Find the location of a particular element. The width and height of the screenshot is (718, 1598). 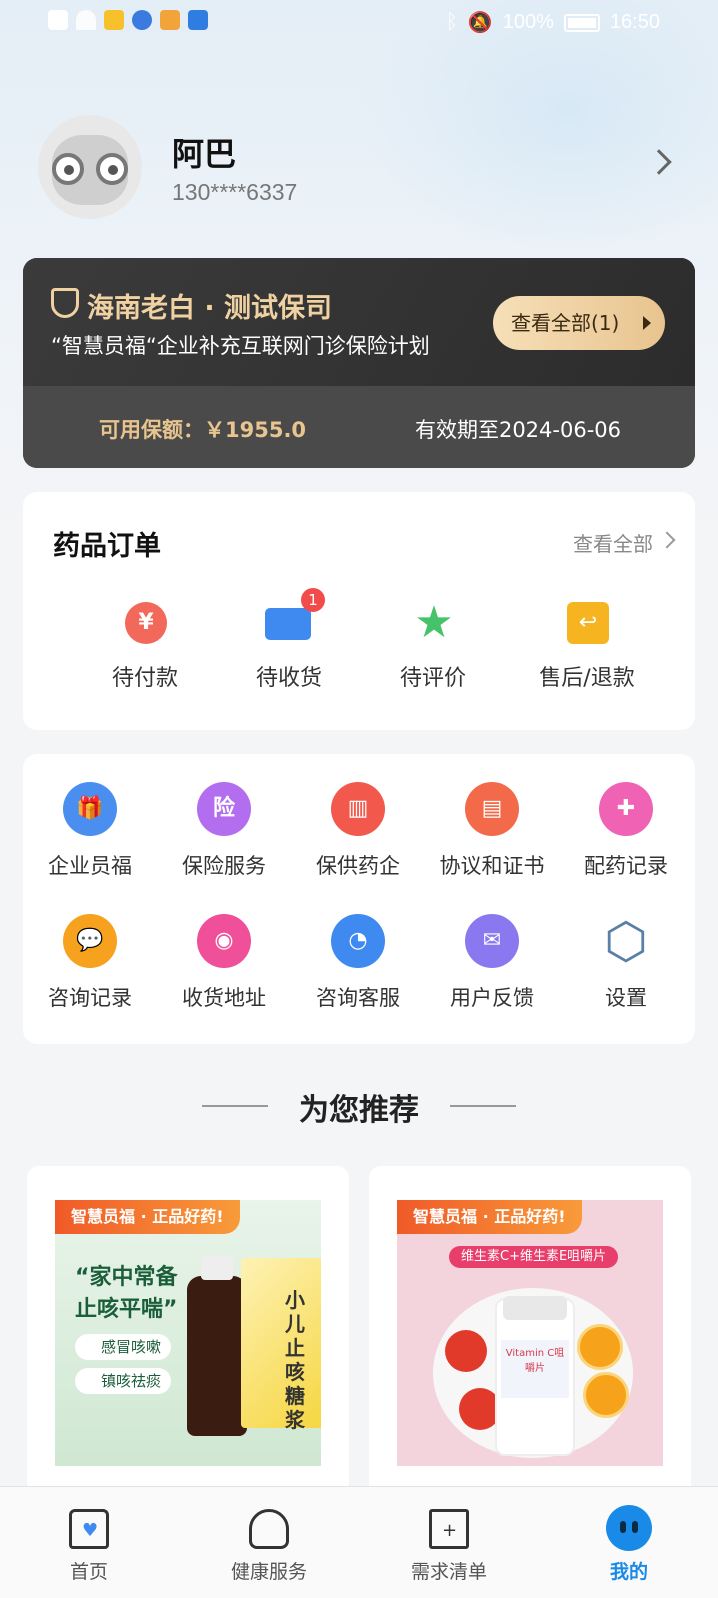

service-item-employee-benefits: 🎁 企业员福 is located at coordinates (90, 837).